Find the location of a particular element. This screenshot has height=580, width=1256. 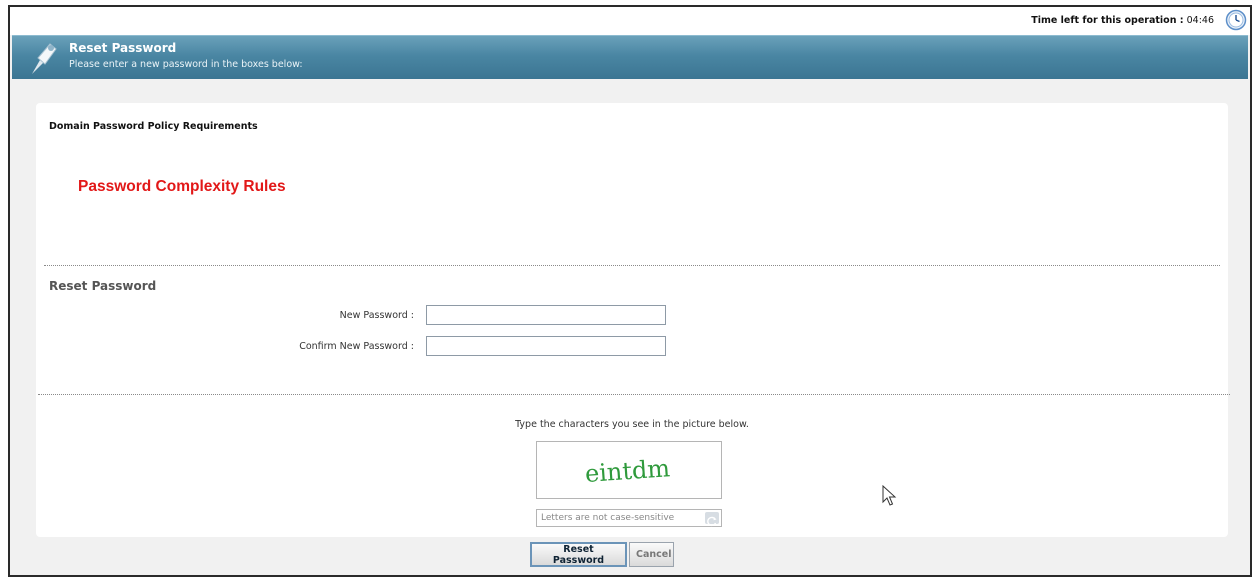

captcha-image-graphic: eintdm is located at coordinates (627, 471).